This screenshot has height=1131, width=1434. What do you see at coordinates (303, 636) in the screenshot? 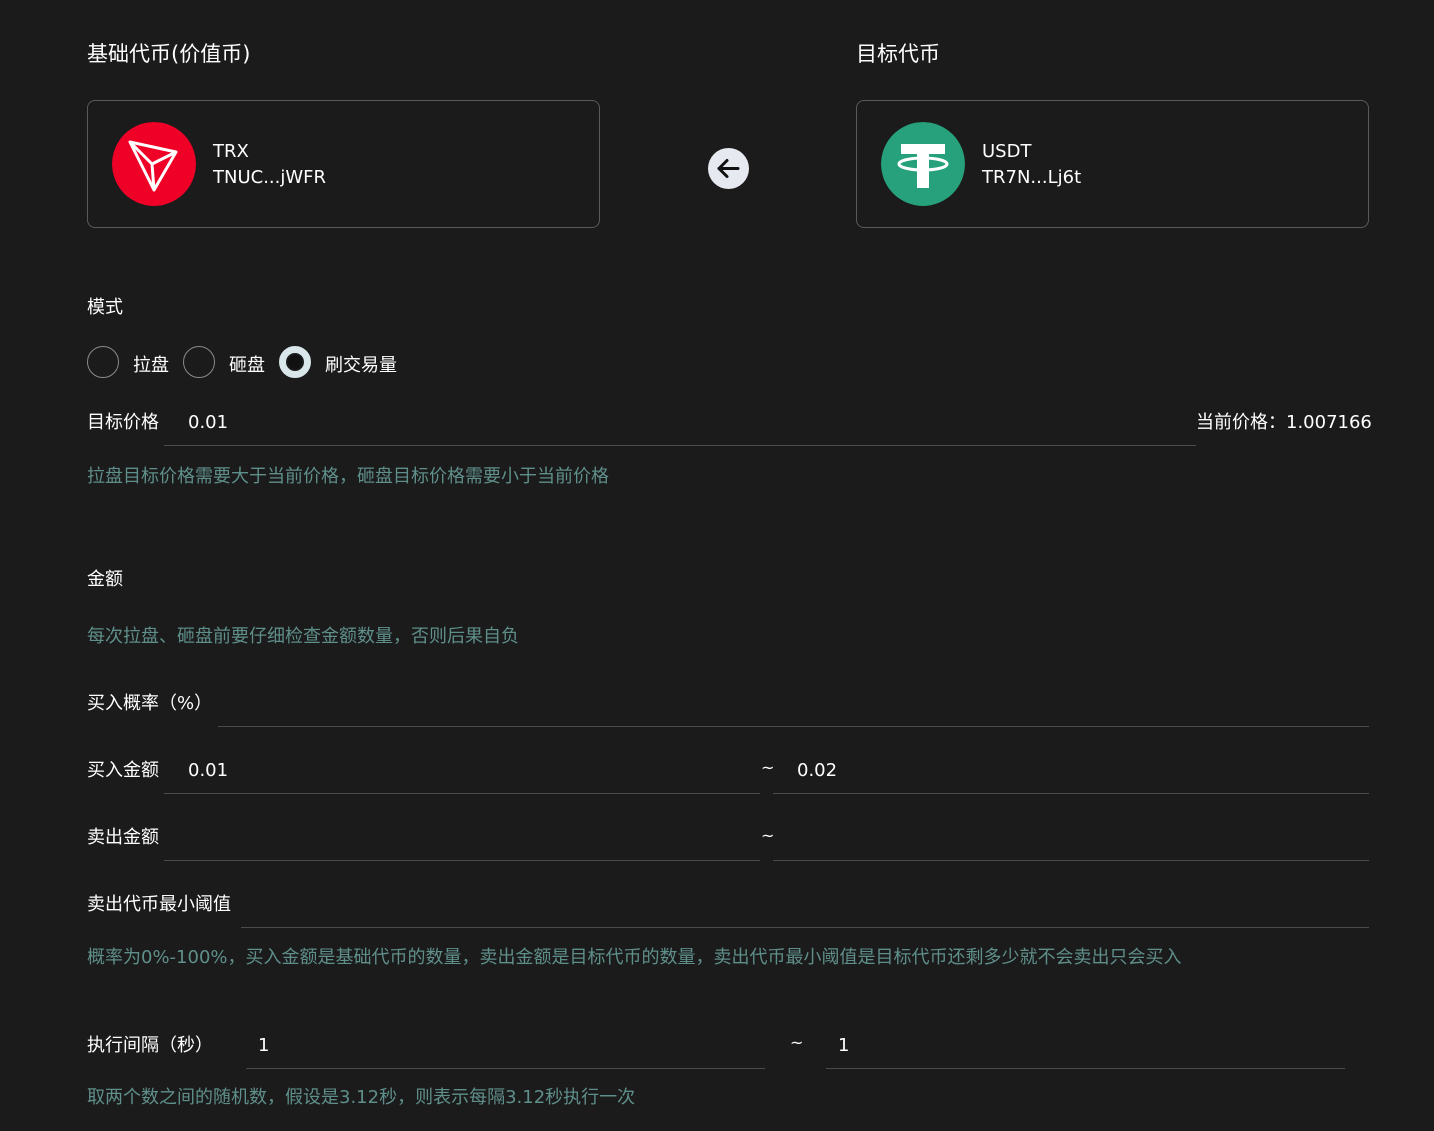
I see `amount-hint: 每次拉盘、砸盘前要仔细检查金额数量，否则后果自负` at bounding box center [303, 636].